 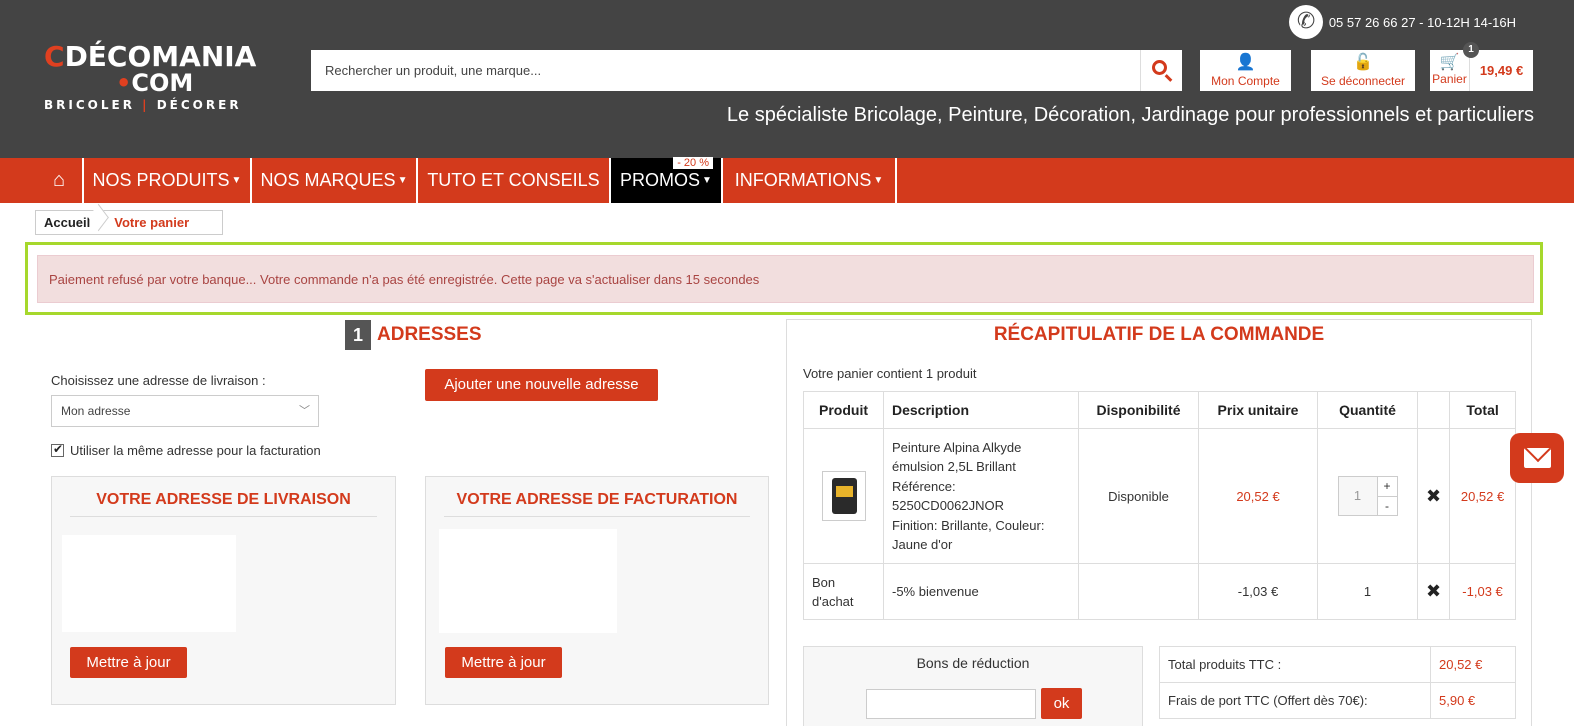 I want to click on breadcrumb: Accueil Votre panier, so click(x=129, y=222).